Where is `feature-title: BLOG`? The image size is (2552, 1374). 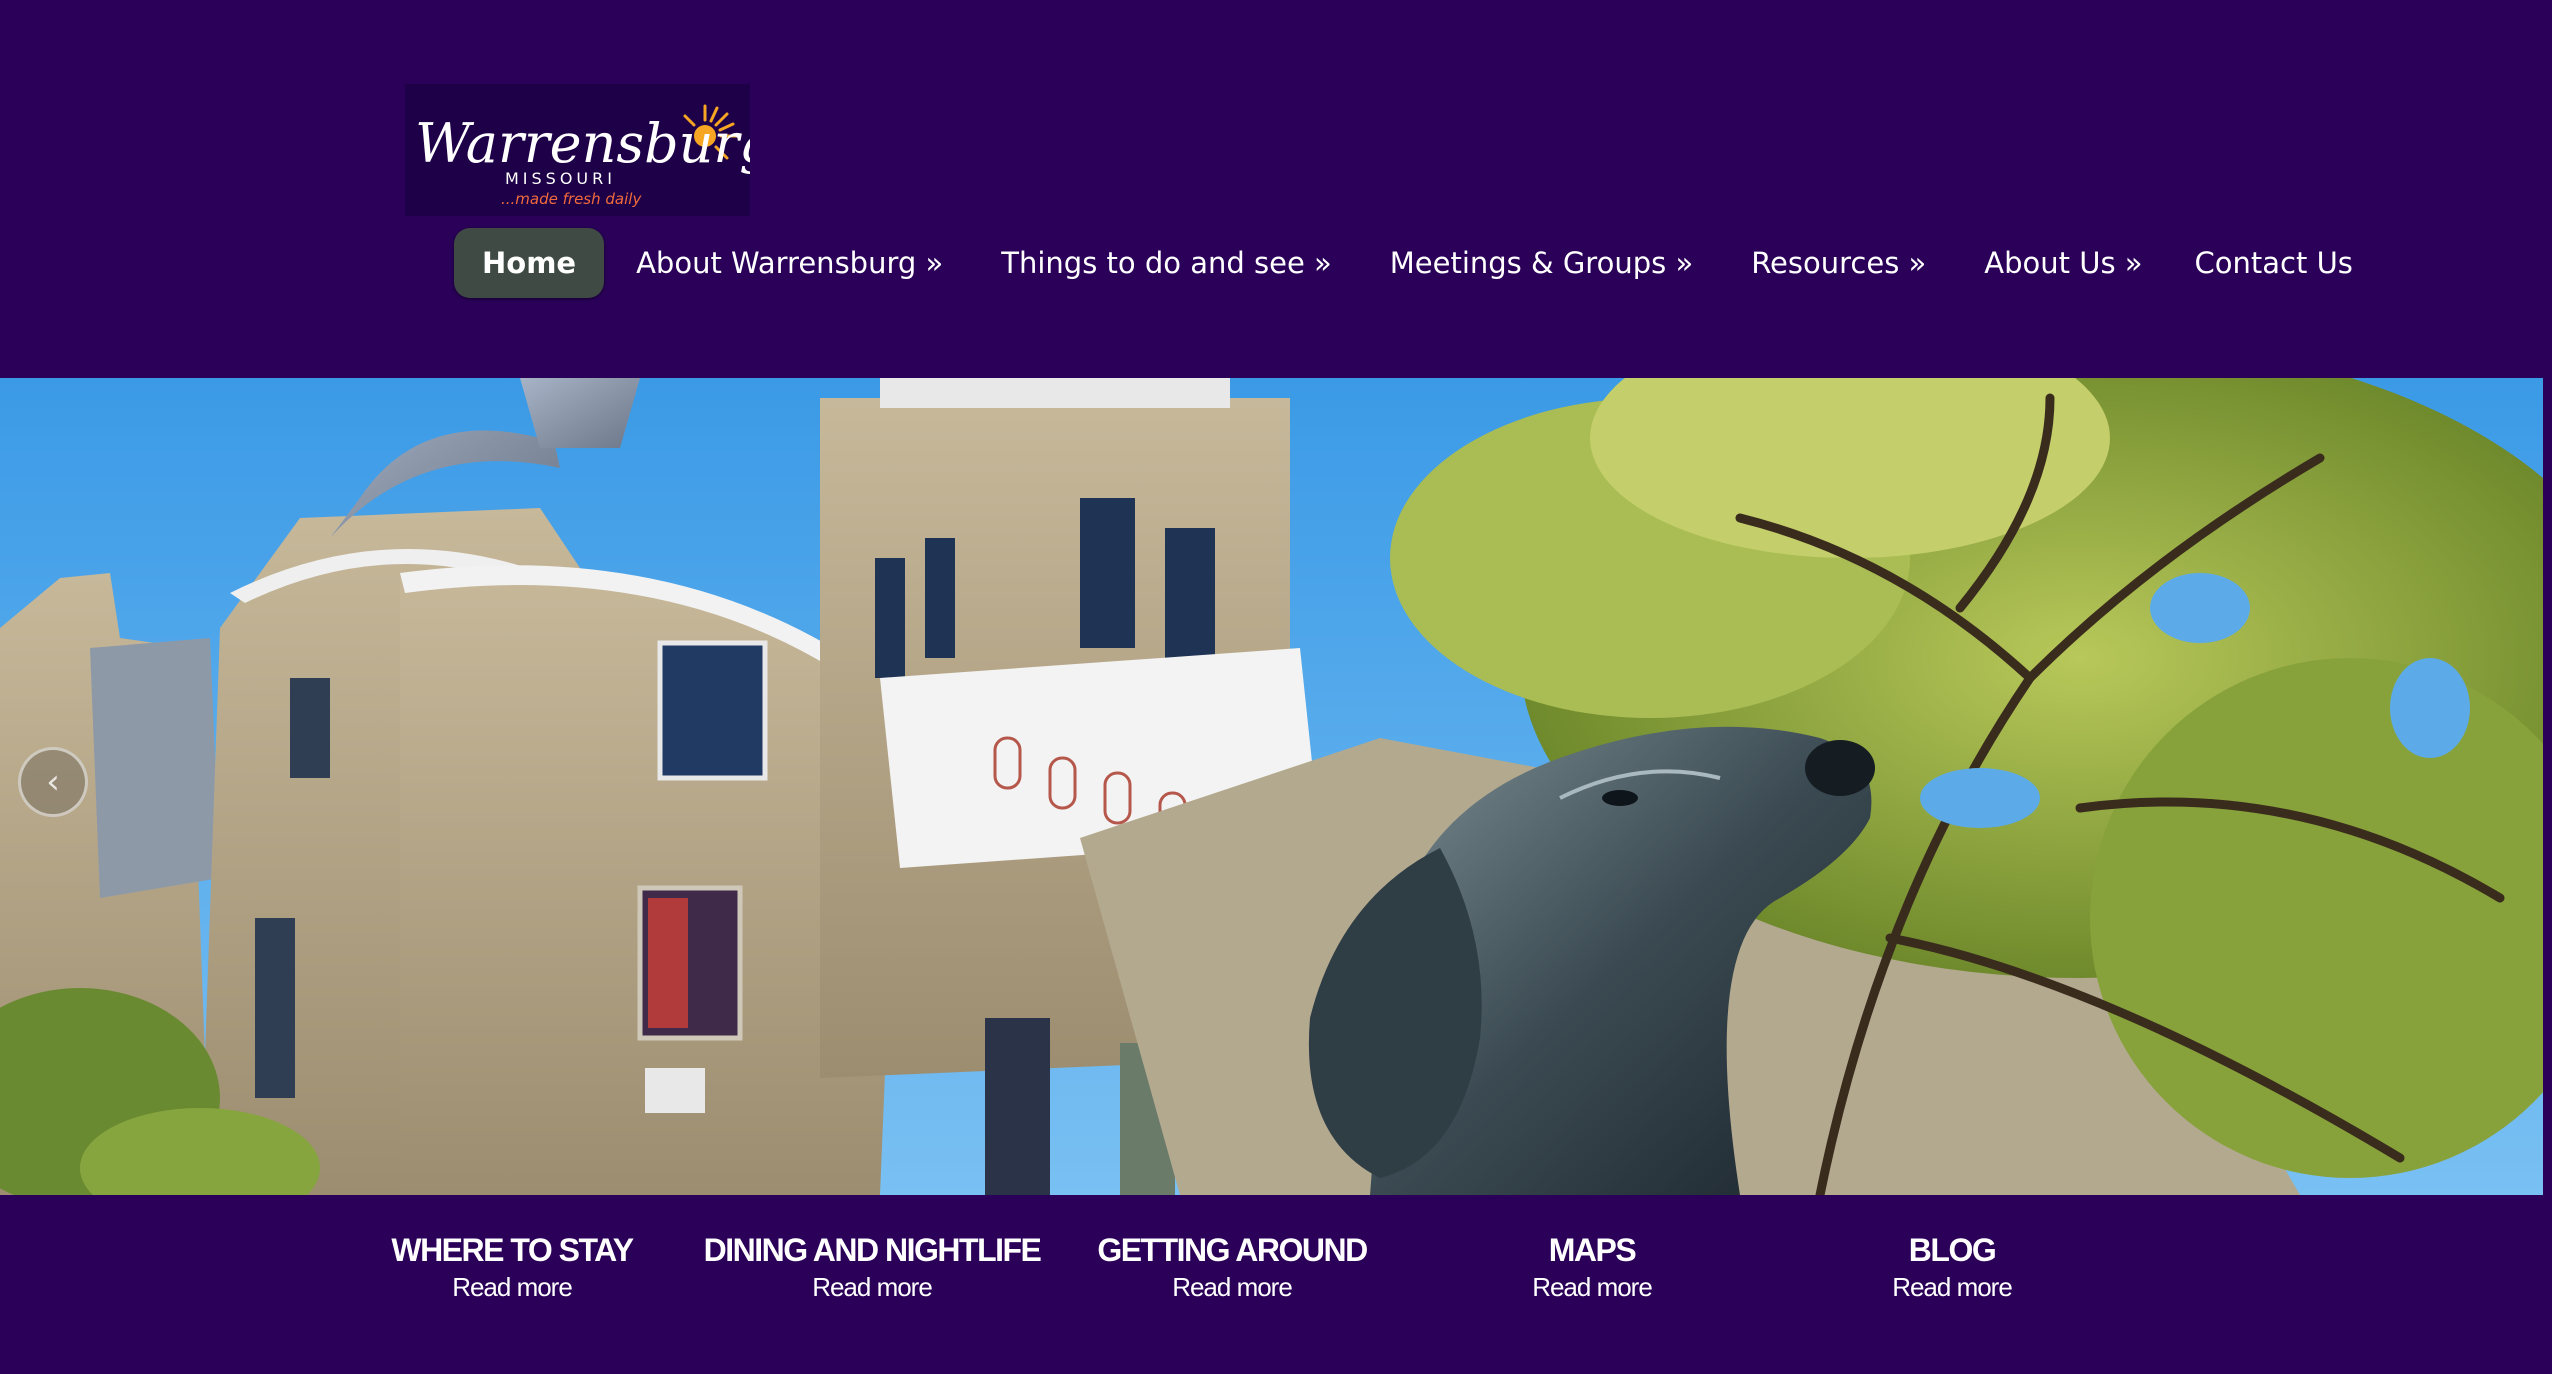 feature-title: BLOG is located at coordinates (1952, 1250).